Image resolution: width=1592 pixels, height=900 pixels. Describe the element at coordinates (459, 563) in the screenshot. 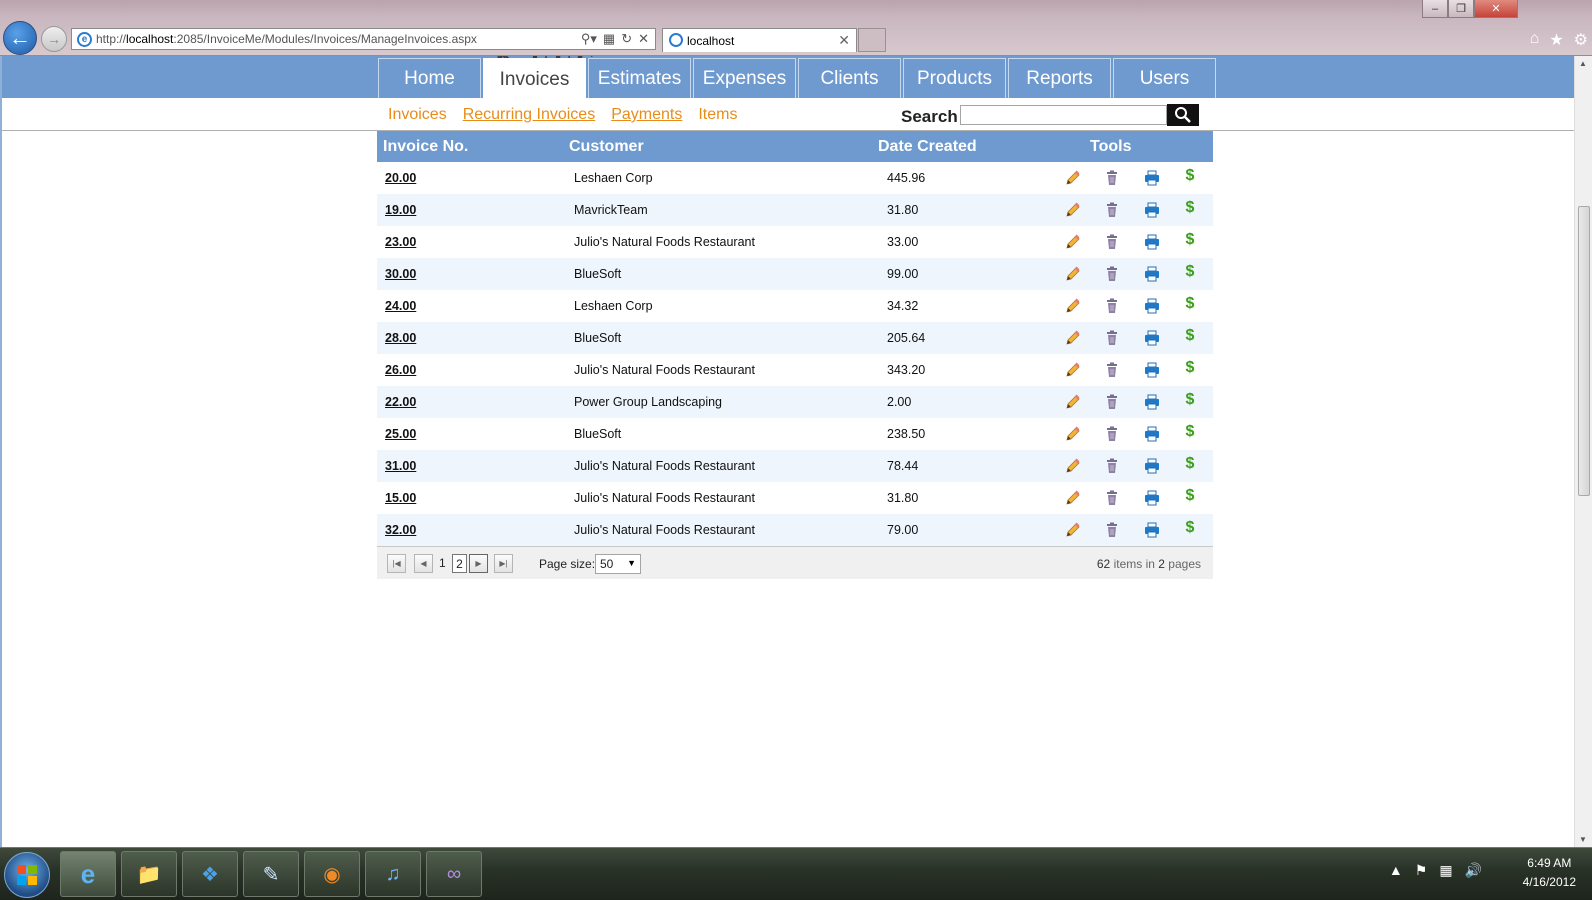

I see `page-number-current: 2` at that location.